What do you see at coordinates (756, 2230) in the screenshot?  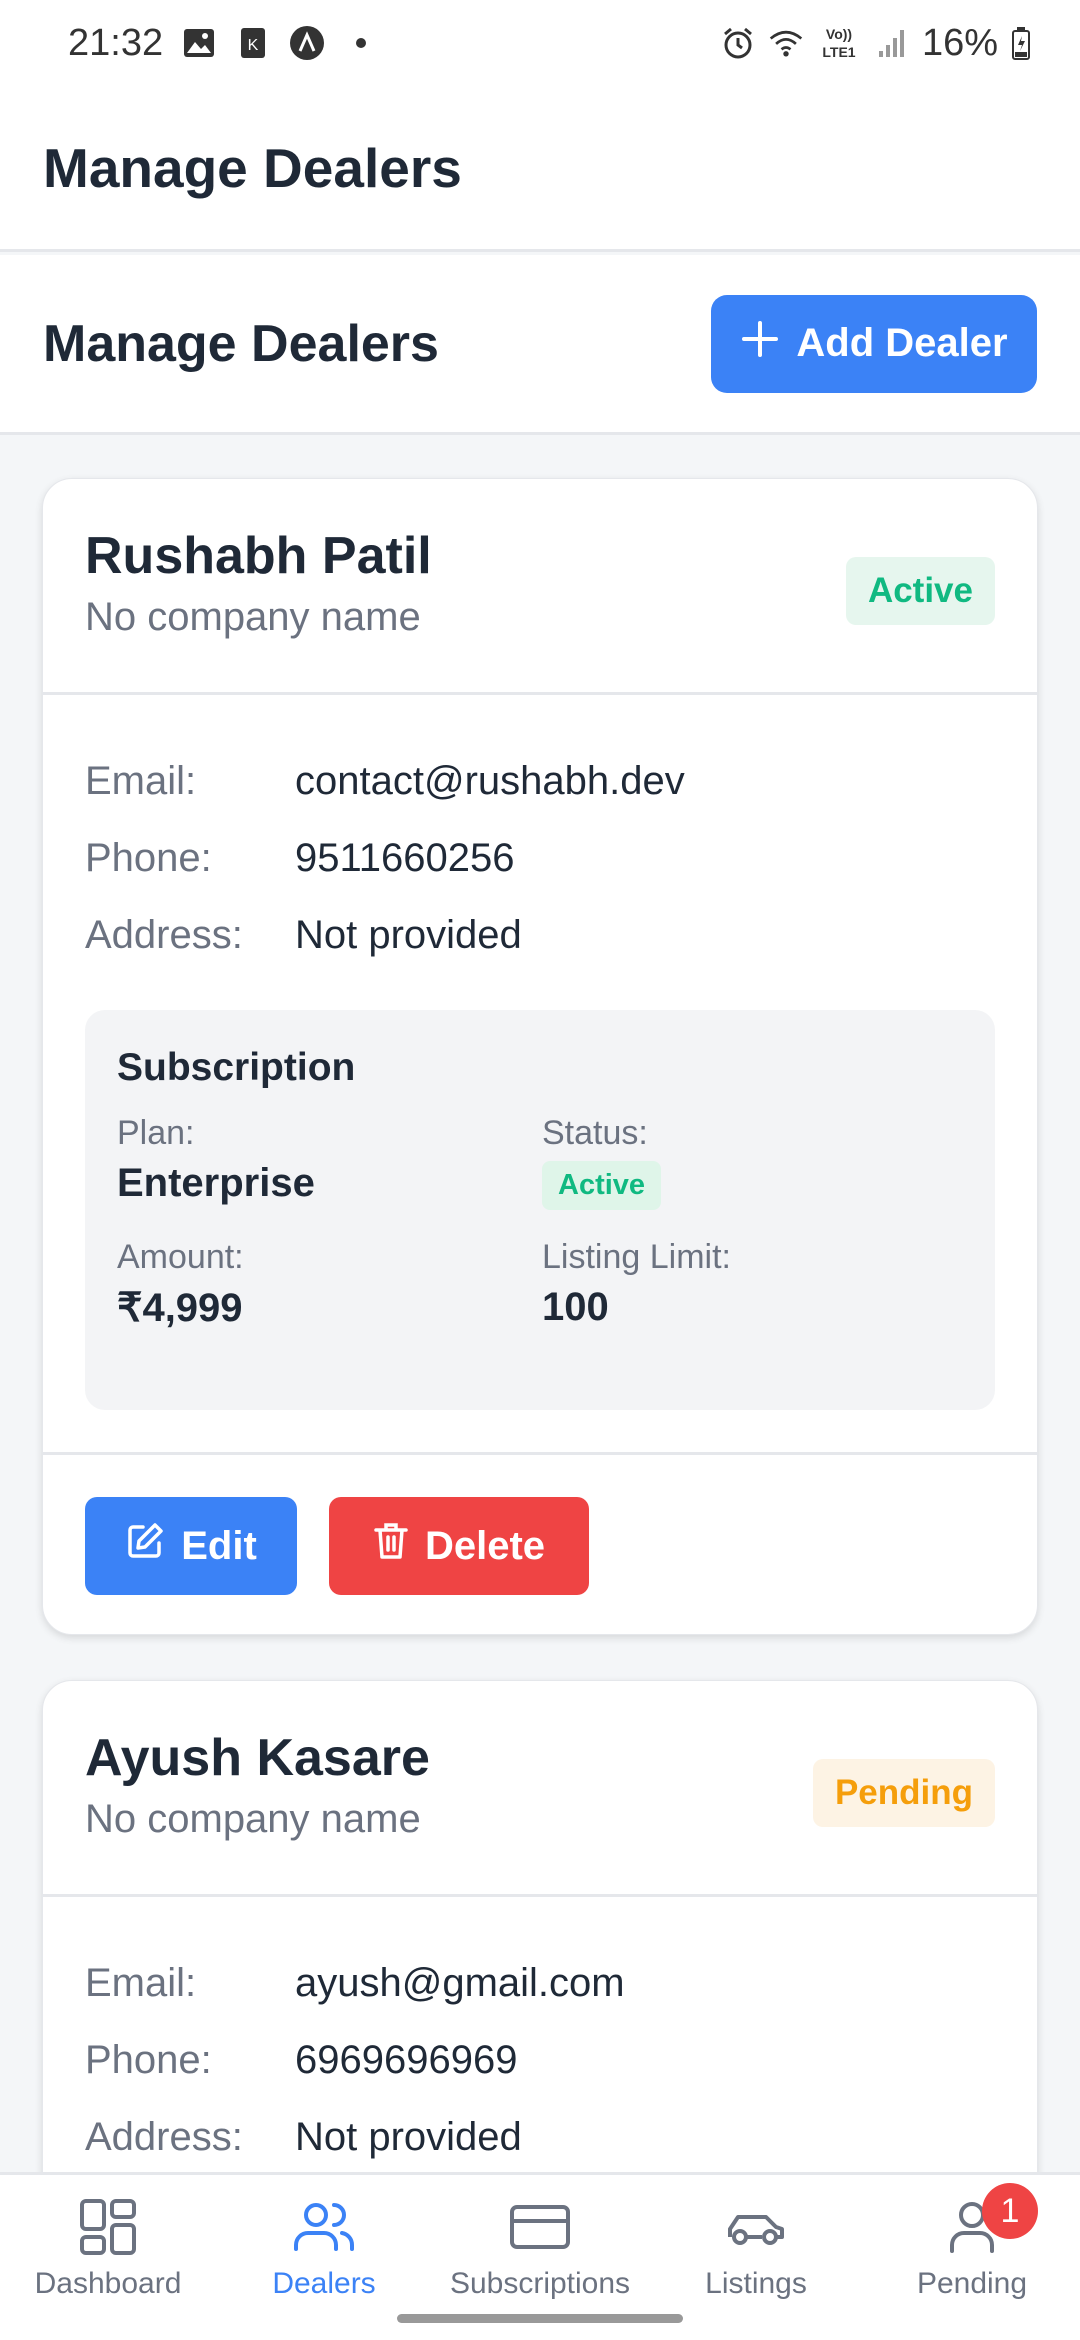 I see `car-icon` at bounding box center [756, 2230].